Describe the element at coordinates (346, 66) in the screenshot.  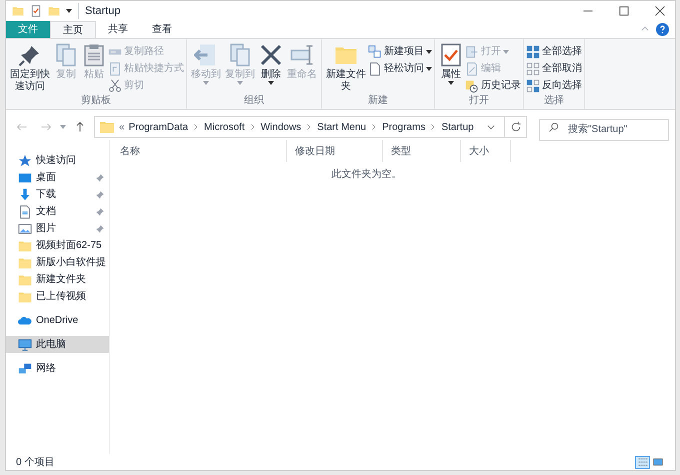
I see `ribbon-button: 新建文件夹` at that location.